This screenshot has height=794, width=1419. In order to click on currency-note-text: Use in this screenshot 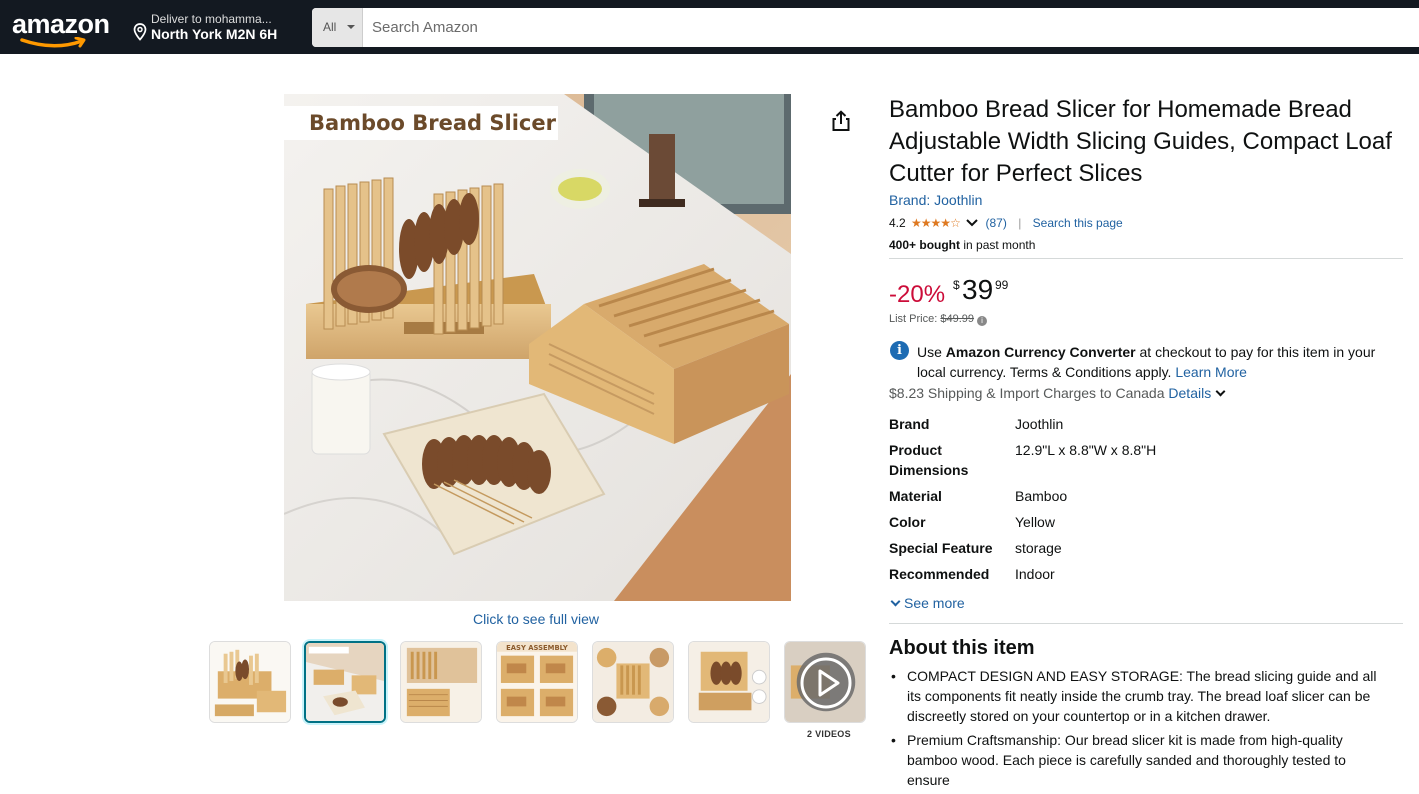, I will do `click(931, 352)`.